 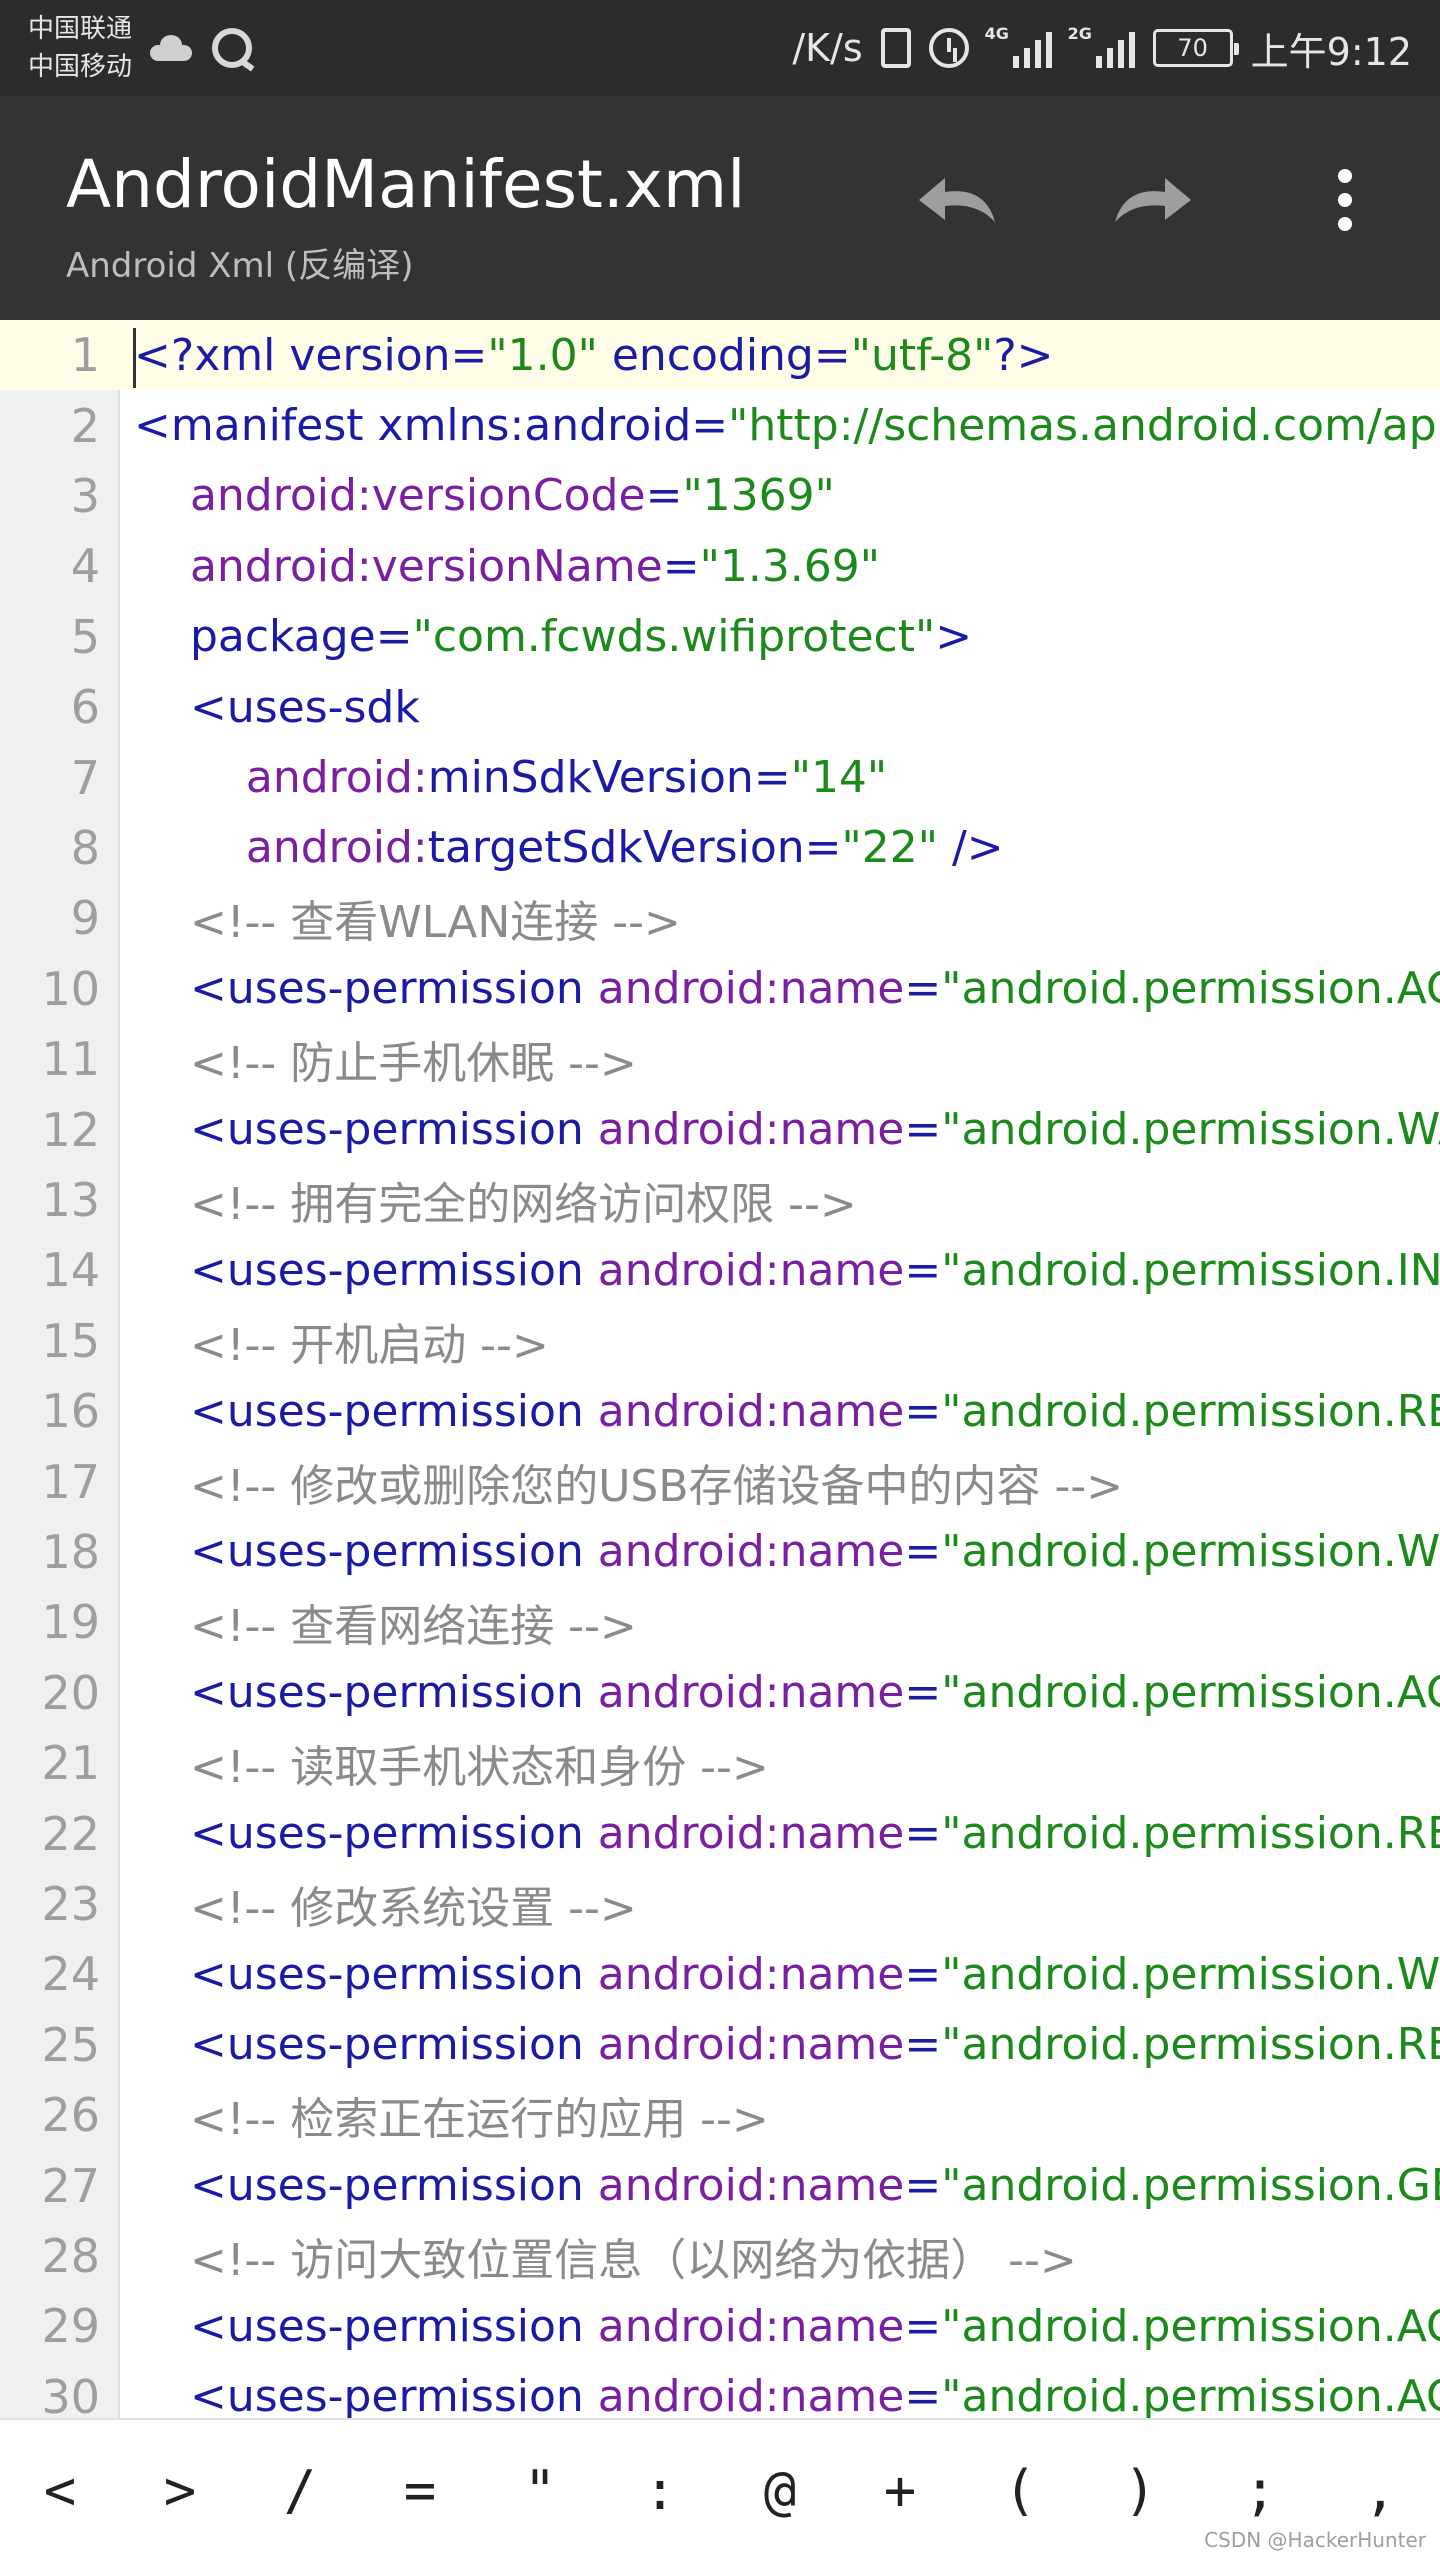 I want to click on code-line: 28 <!-- 访问大致位置信息（以网络为依据） -->, so click(x=720, y=2256).